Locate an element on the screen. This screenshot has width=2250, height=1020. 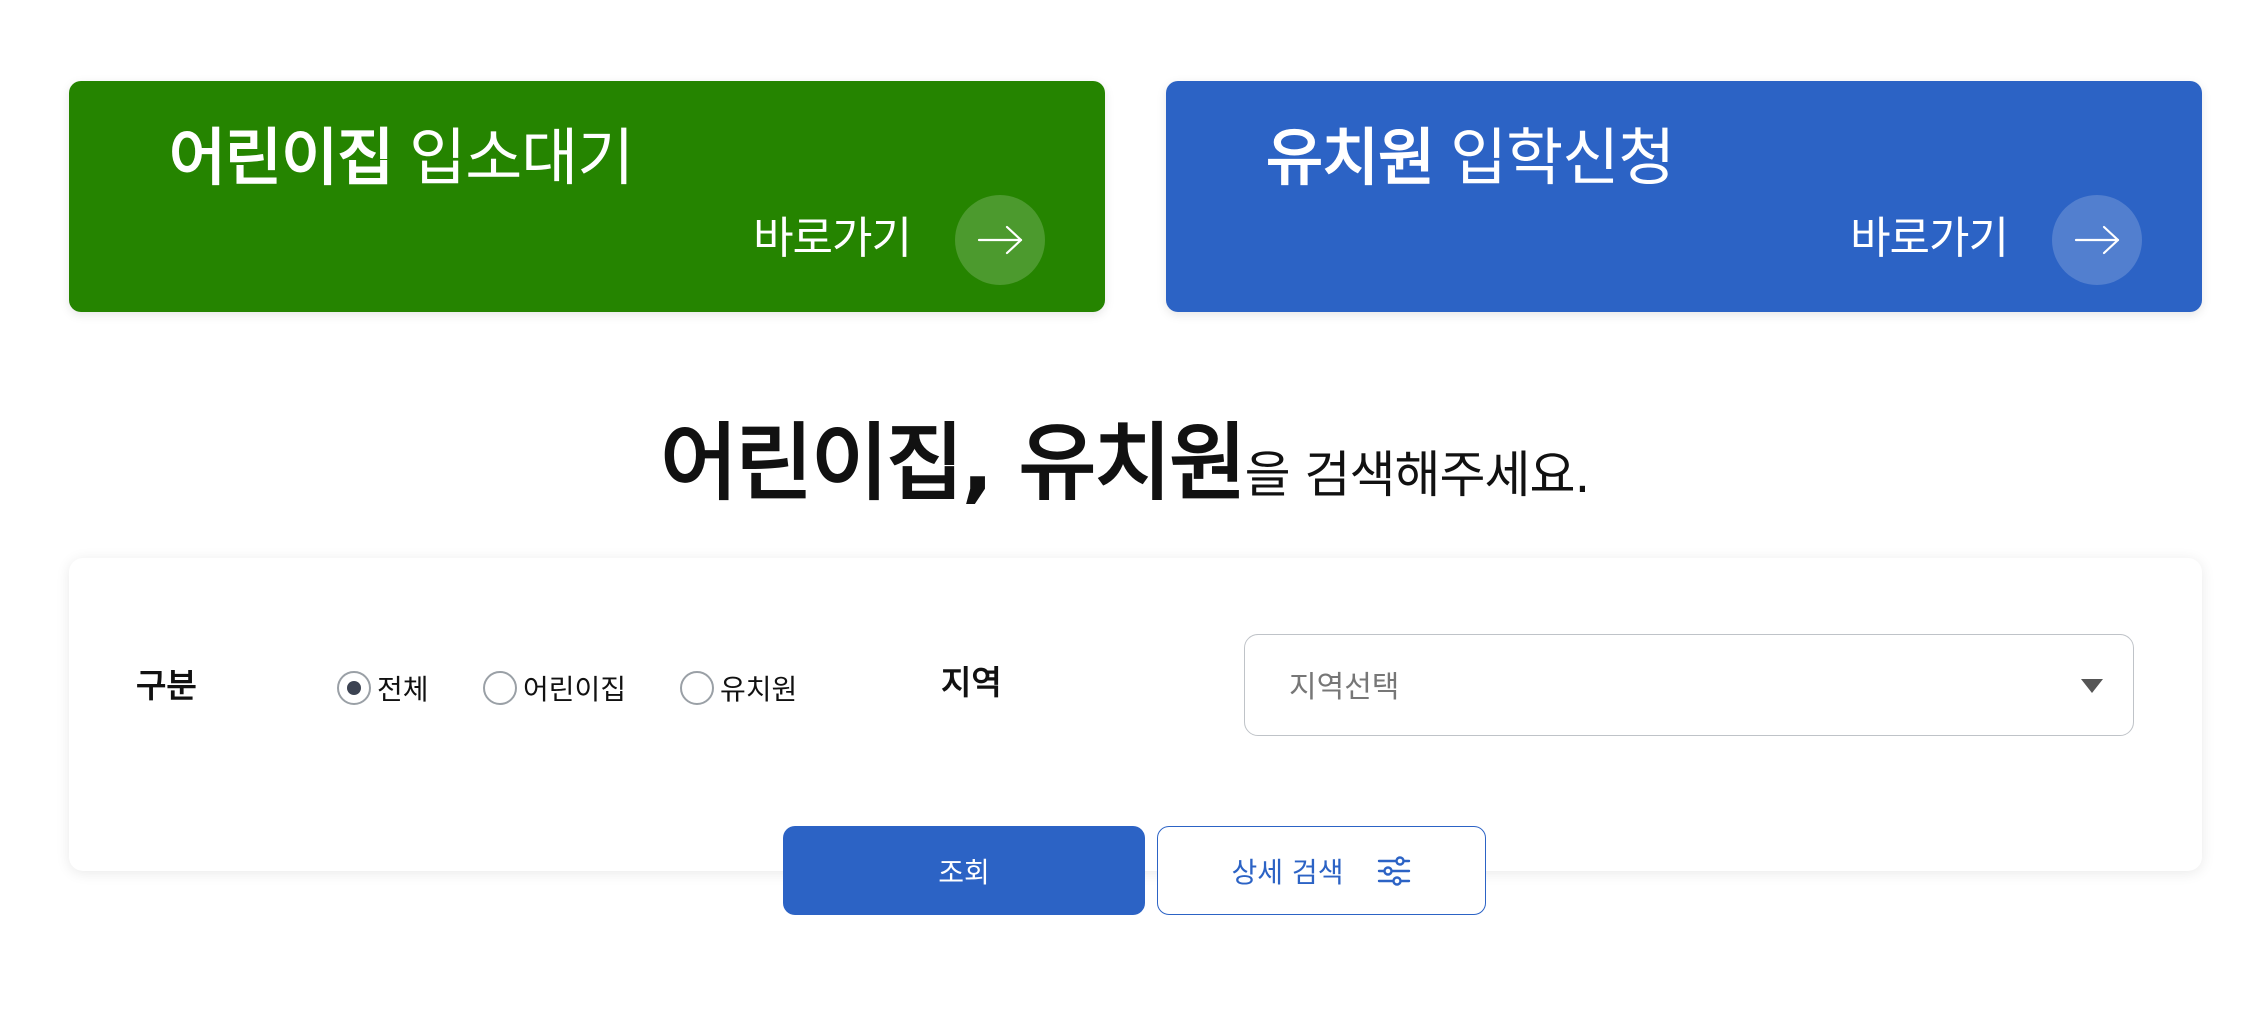
search-button: 조회 is located at coordinates (964, 870).